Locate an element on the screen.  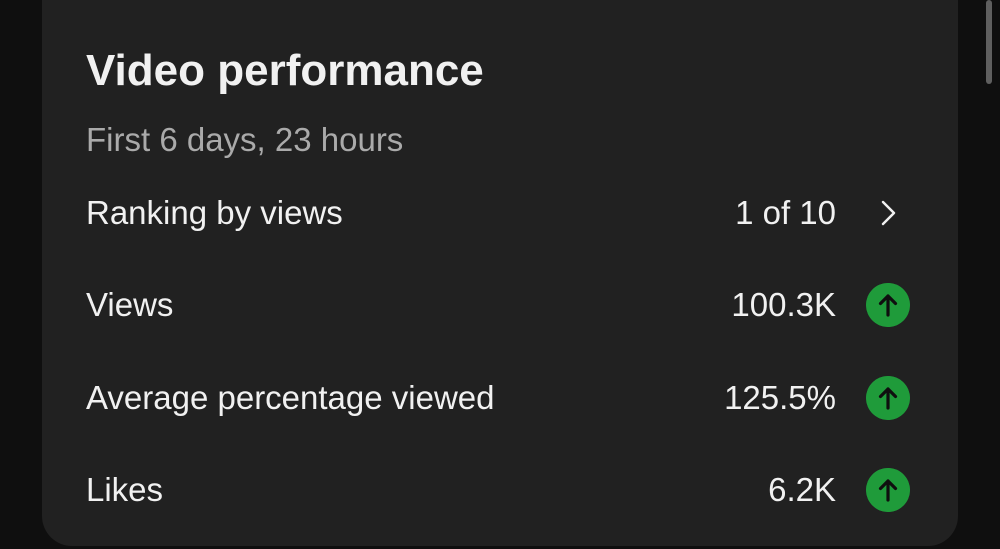
metric-label: Likes is located at coordinates (125, 489).